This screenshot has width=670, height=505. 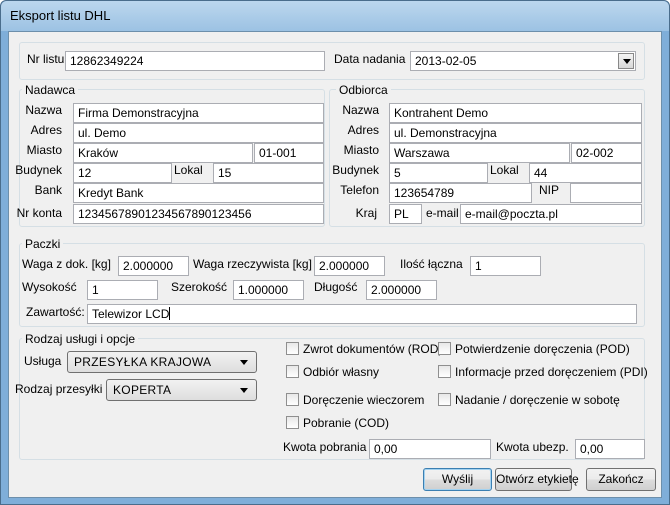 What do you see at coordinates (195, 61) in the screenshot?
I see `nr-listu-field: 12862349224` at bounding box center [195, 61].